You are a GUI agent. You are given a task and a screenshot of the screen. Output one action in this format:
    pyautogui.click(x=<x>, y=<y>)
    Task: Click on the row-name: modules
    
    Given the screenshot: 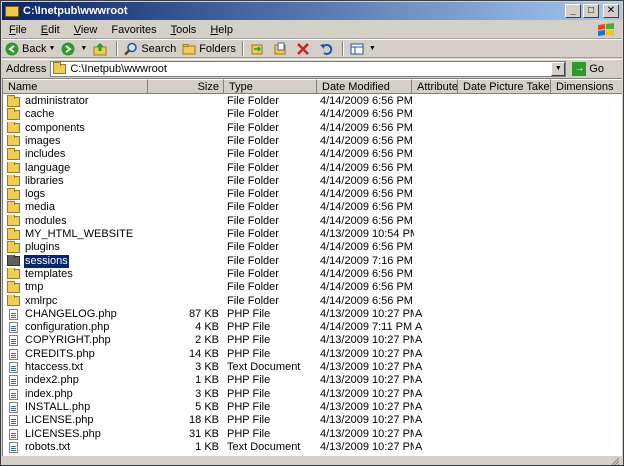 What is the action you would take?
    pyautogui.click(x=46, y=221)
    